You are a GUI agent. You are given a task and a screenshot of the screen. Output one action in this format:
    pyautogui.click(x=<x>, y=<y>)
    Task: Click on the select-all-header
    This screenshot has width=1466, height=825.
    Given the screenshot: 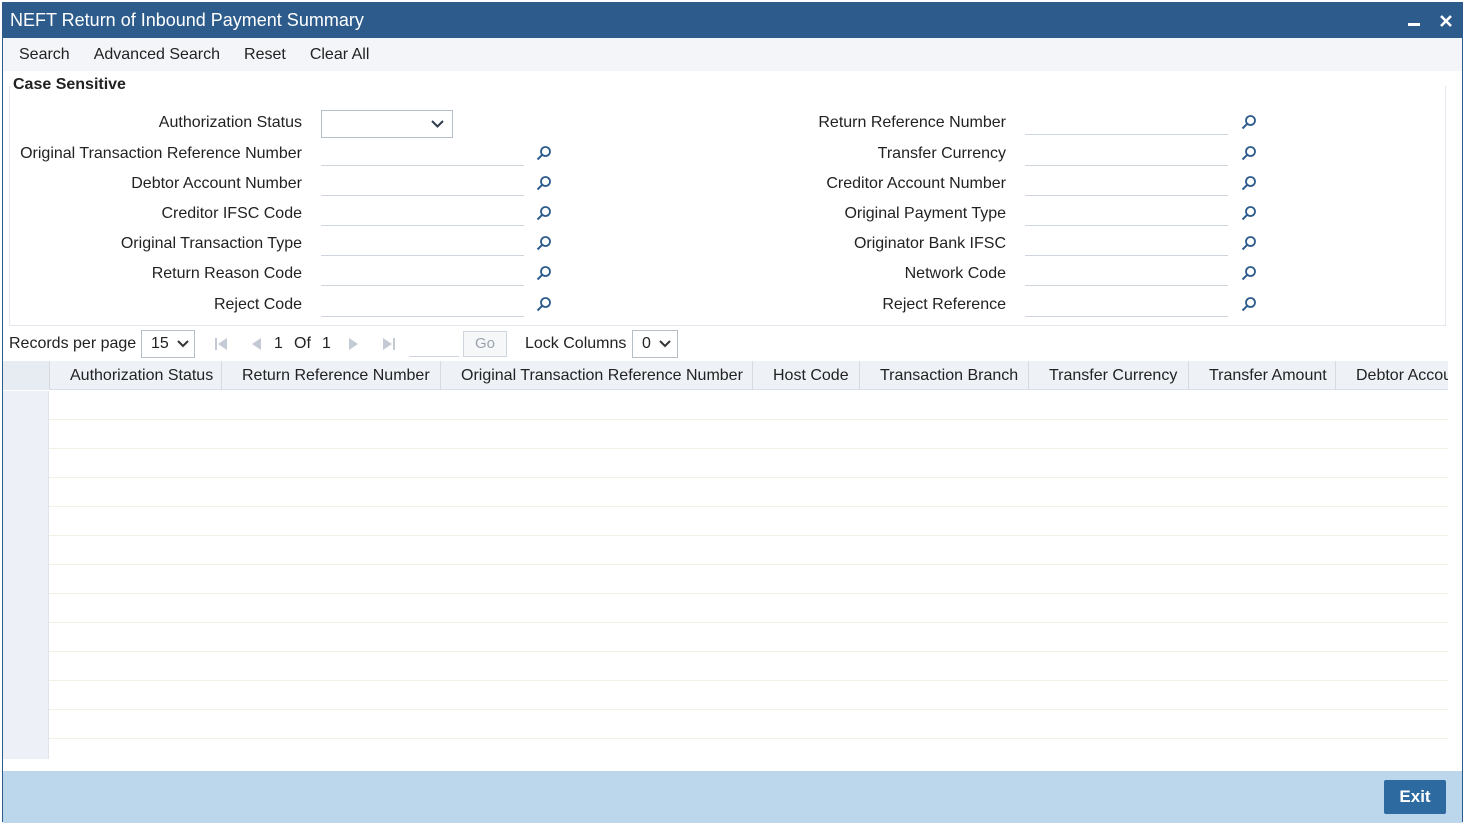 What is the action you would take?
    pyautogui.click(x=26, y=375)
    